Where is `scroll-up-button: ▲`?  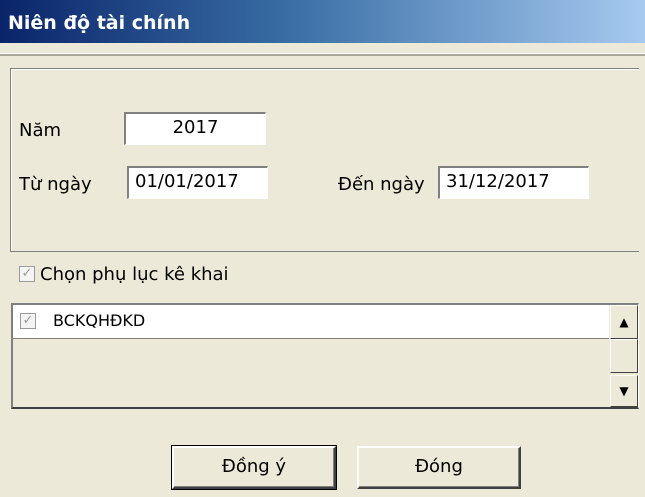
scroll-up-button: ▲ is located at coordinates (624, 322).